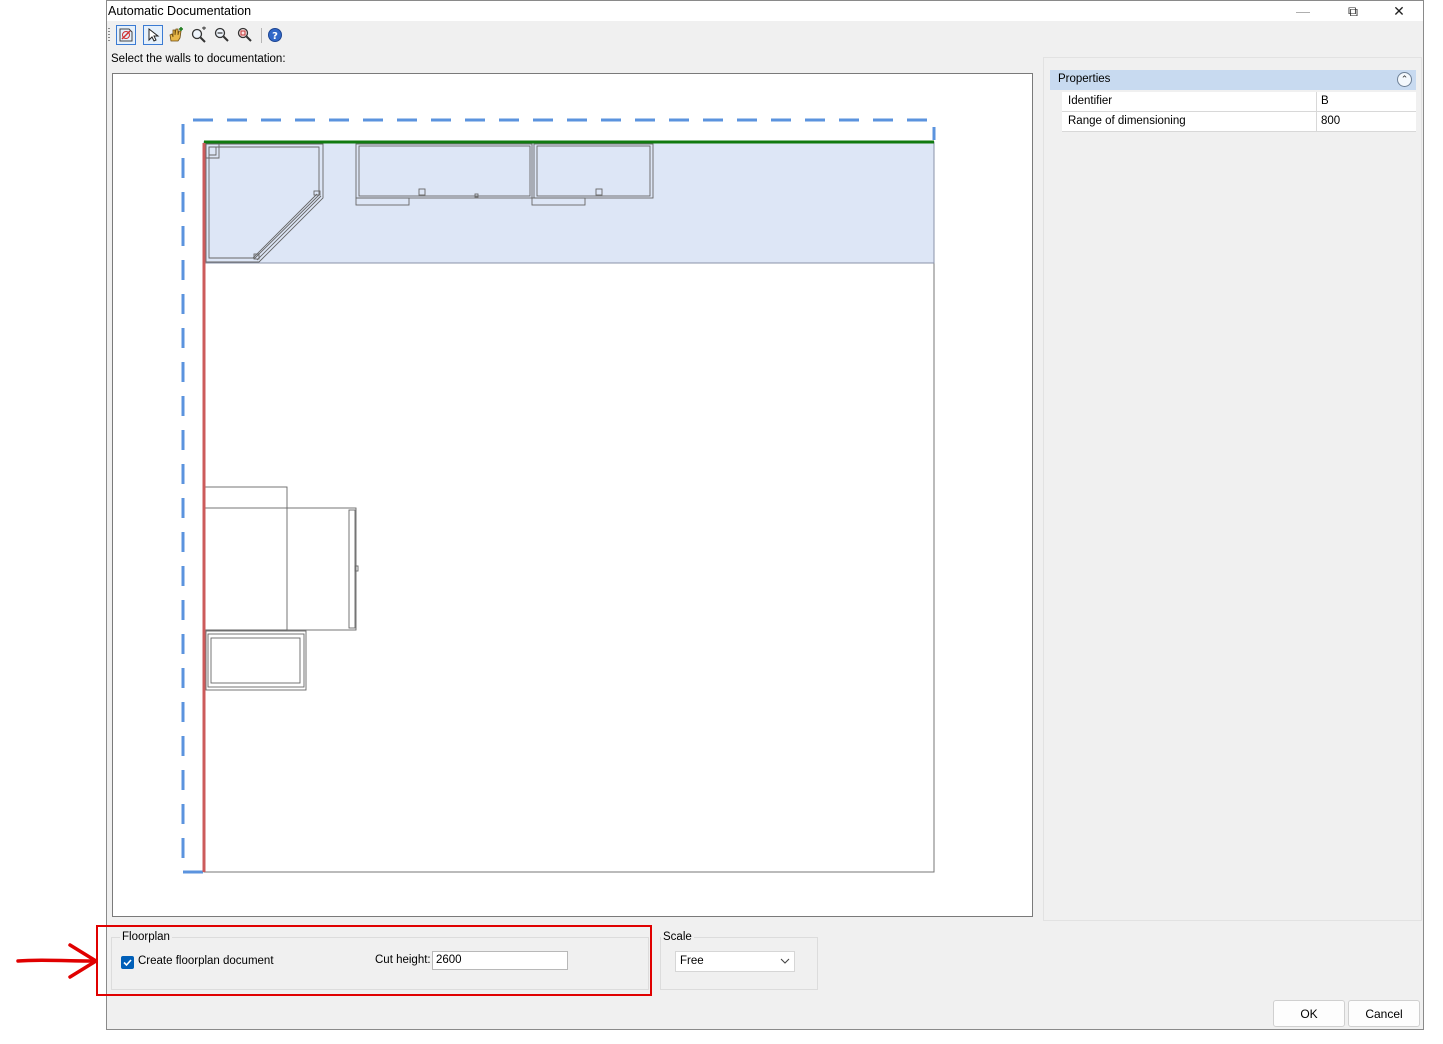  What do you see at coordinates (198, 59) in the screenshot?
I see `instruction-label: Select the walls to documentation:` at bounding box center [198, 59].